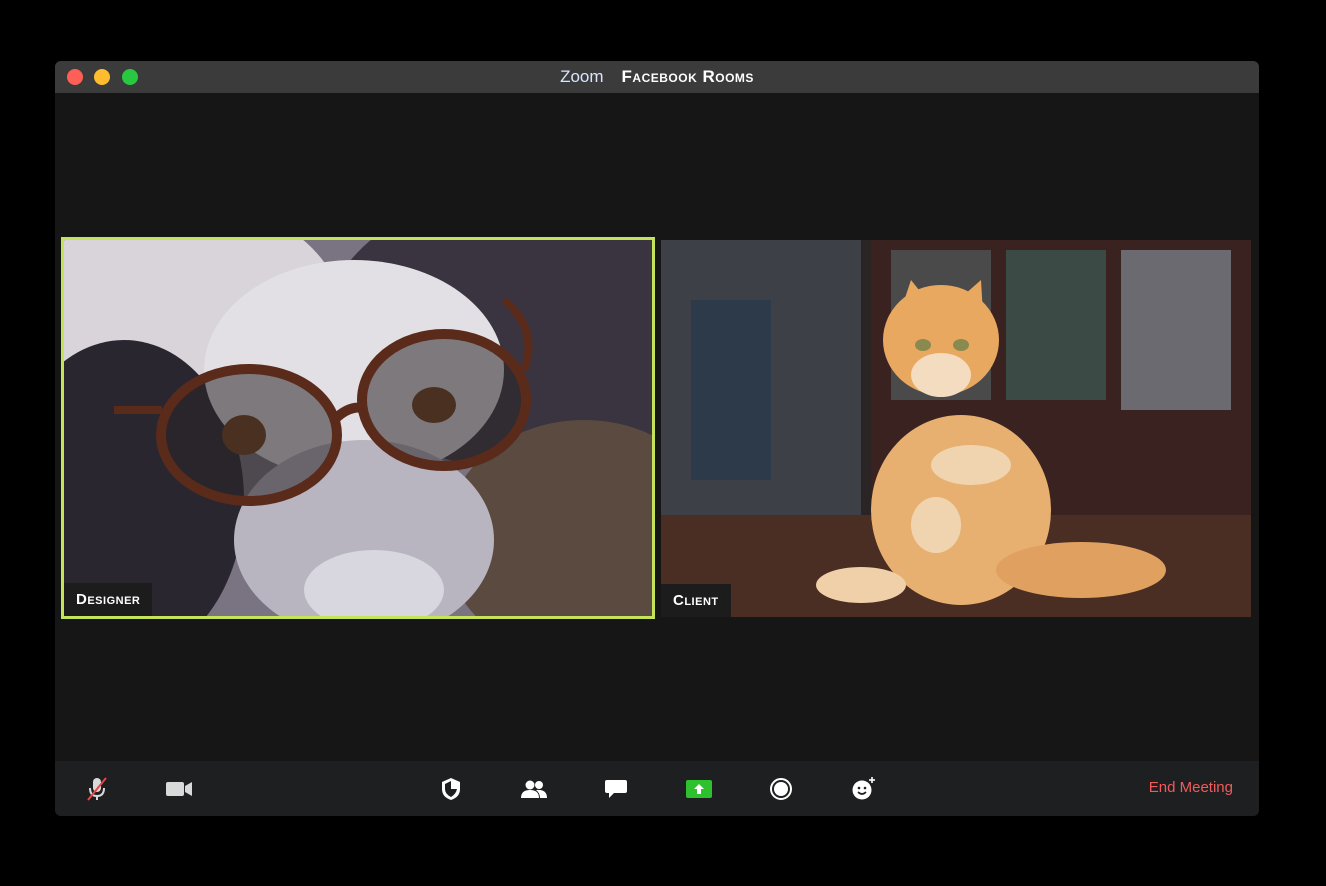 This screenshot has width=1326, height=886. Describe the element at coordinates (1191, 787) in the screenshot. I see `end-meeting-button: End Meeting` at that location.